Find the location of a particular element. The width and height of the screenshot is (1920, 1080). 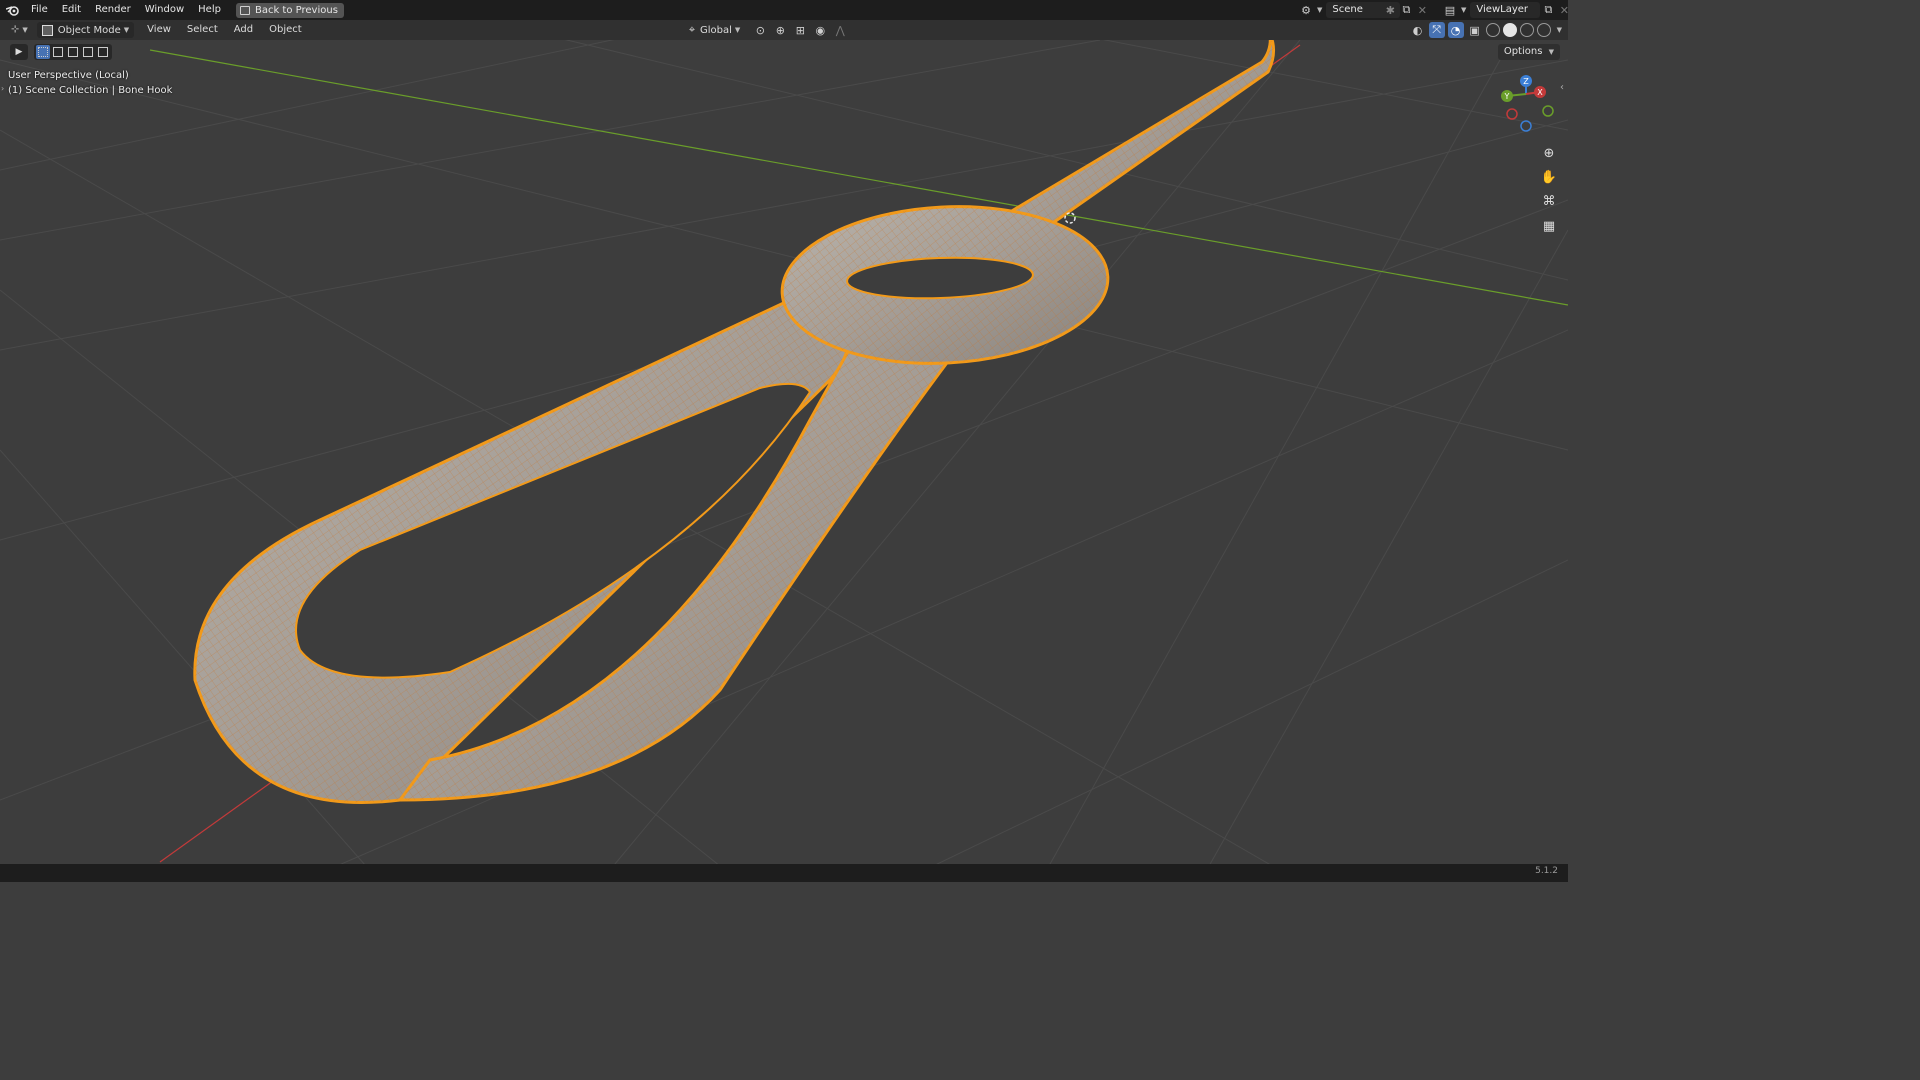

menu-file: File is located at coordinates (39, 10).